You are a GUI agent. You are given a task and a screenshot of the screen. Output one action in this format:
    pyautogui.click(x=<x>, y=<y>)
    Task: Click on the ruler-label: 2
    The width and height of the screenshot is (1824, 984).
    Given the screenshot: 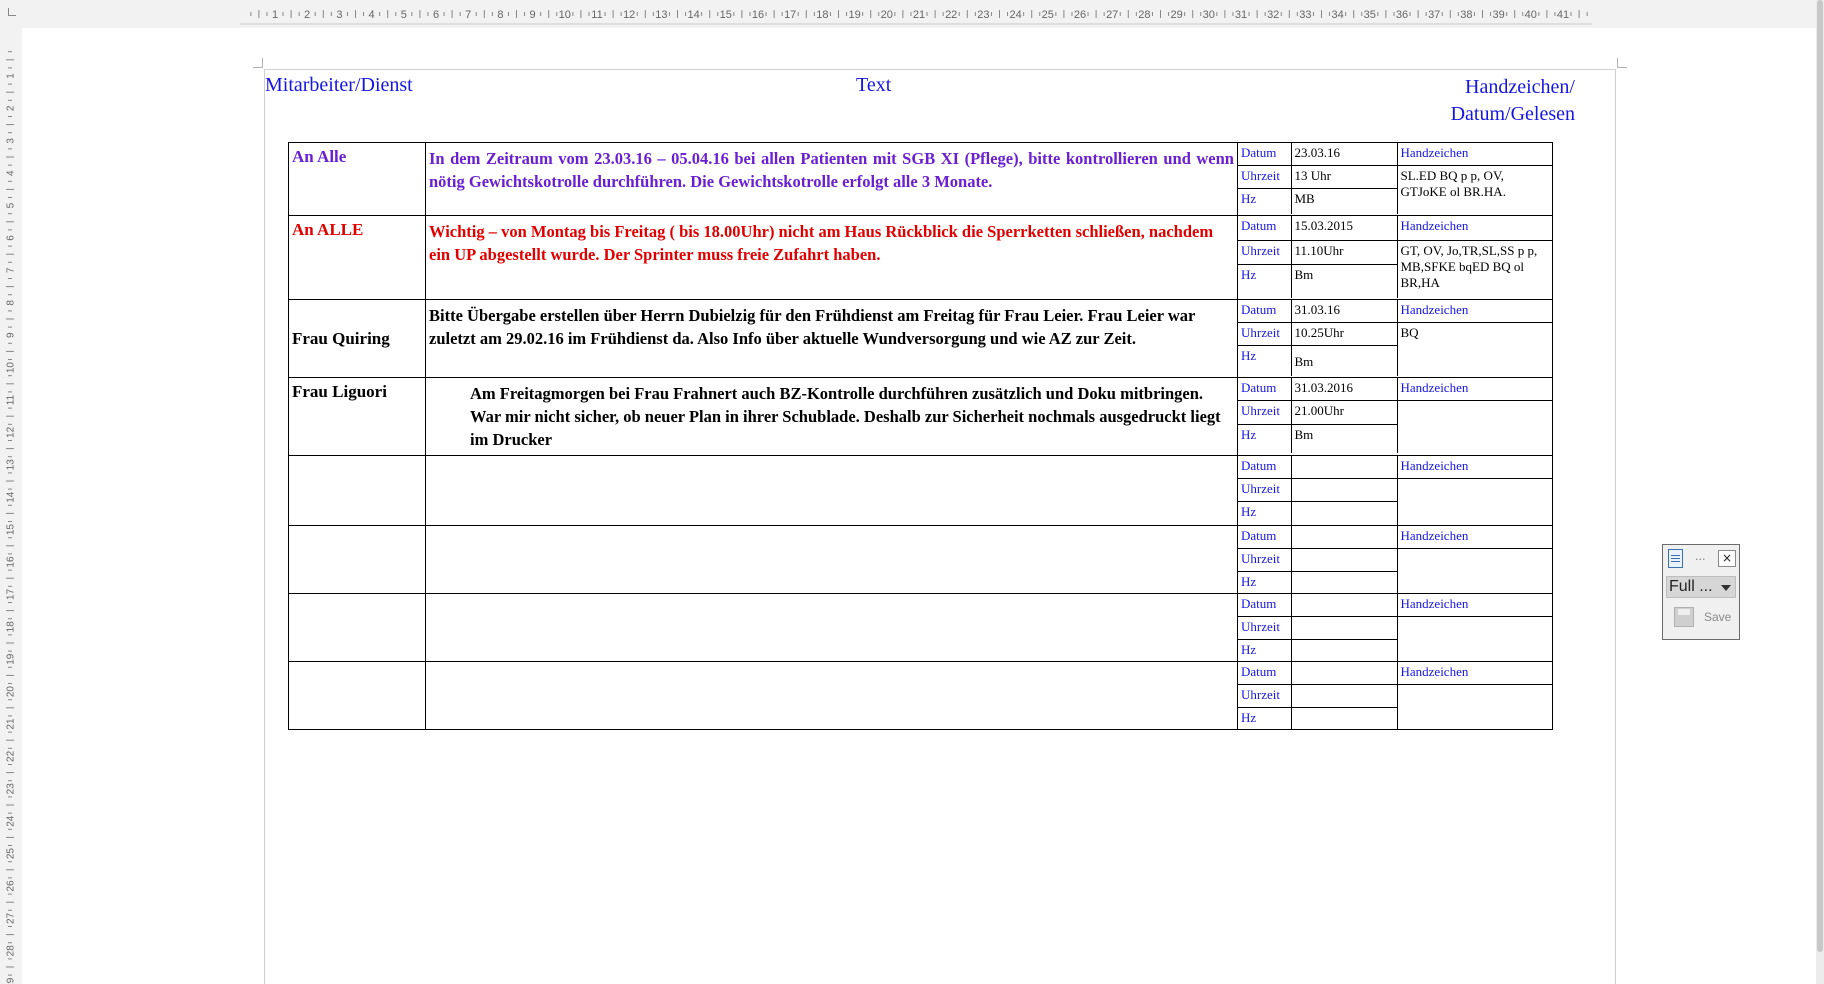 What is the action you would take?
    pyautogui.click(x=307, y=15)
    